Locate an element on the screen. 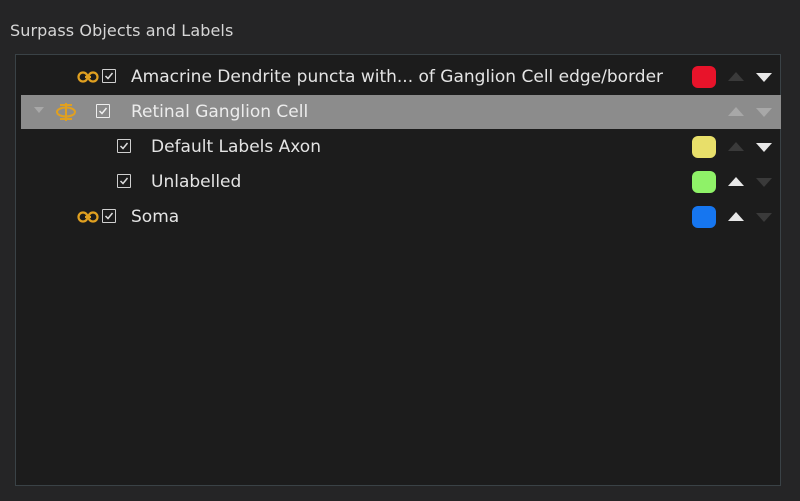  object-label: Default Labels Axon is located at coordinates (236, 147).